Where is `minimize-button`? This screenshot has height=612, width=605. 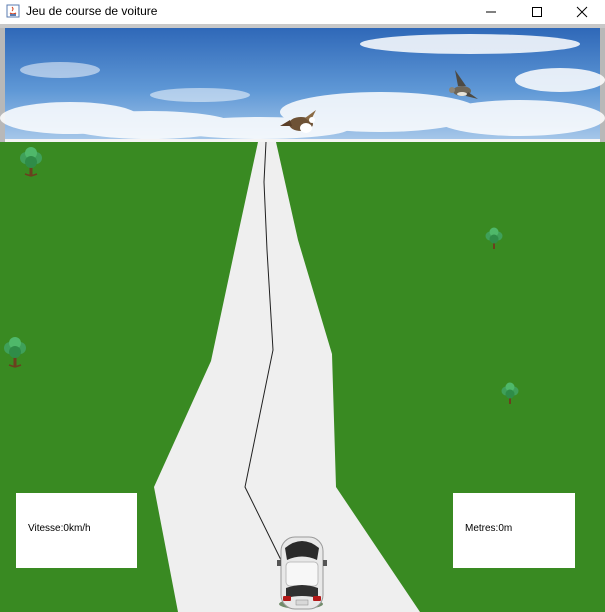 minimize-button is located at coordinates (491, 12).